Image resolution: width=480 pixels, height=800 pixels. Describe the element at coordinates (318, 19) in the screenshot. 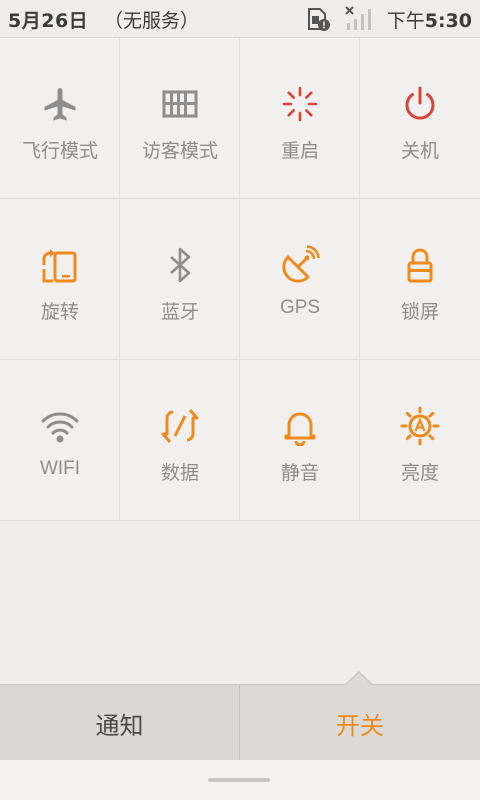

I see `sim-alert-icon` at that location.